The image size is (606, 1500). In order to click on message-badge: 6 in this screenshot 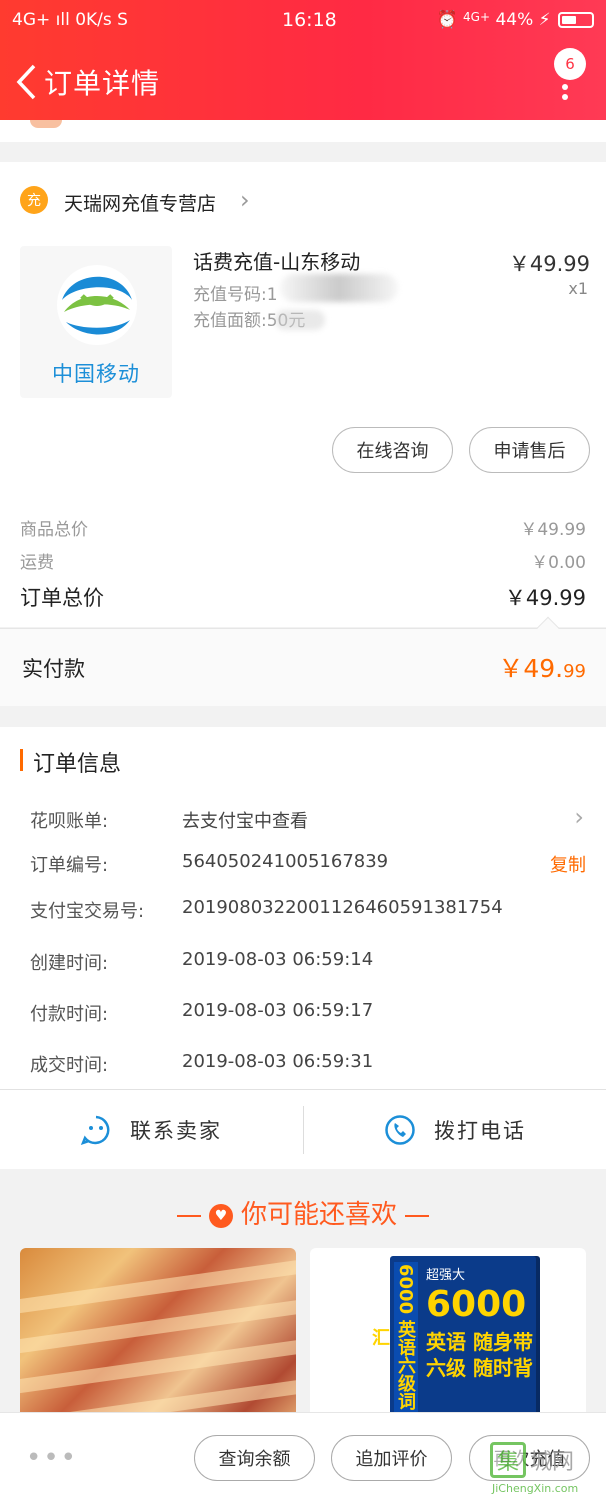, I will do `click(570, 64)`.